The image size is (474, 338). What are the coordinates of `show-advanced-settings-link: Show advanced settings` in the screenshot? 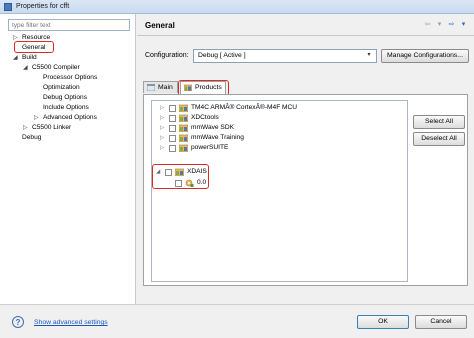 It's located at (71, 322).